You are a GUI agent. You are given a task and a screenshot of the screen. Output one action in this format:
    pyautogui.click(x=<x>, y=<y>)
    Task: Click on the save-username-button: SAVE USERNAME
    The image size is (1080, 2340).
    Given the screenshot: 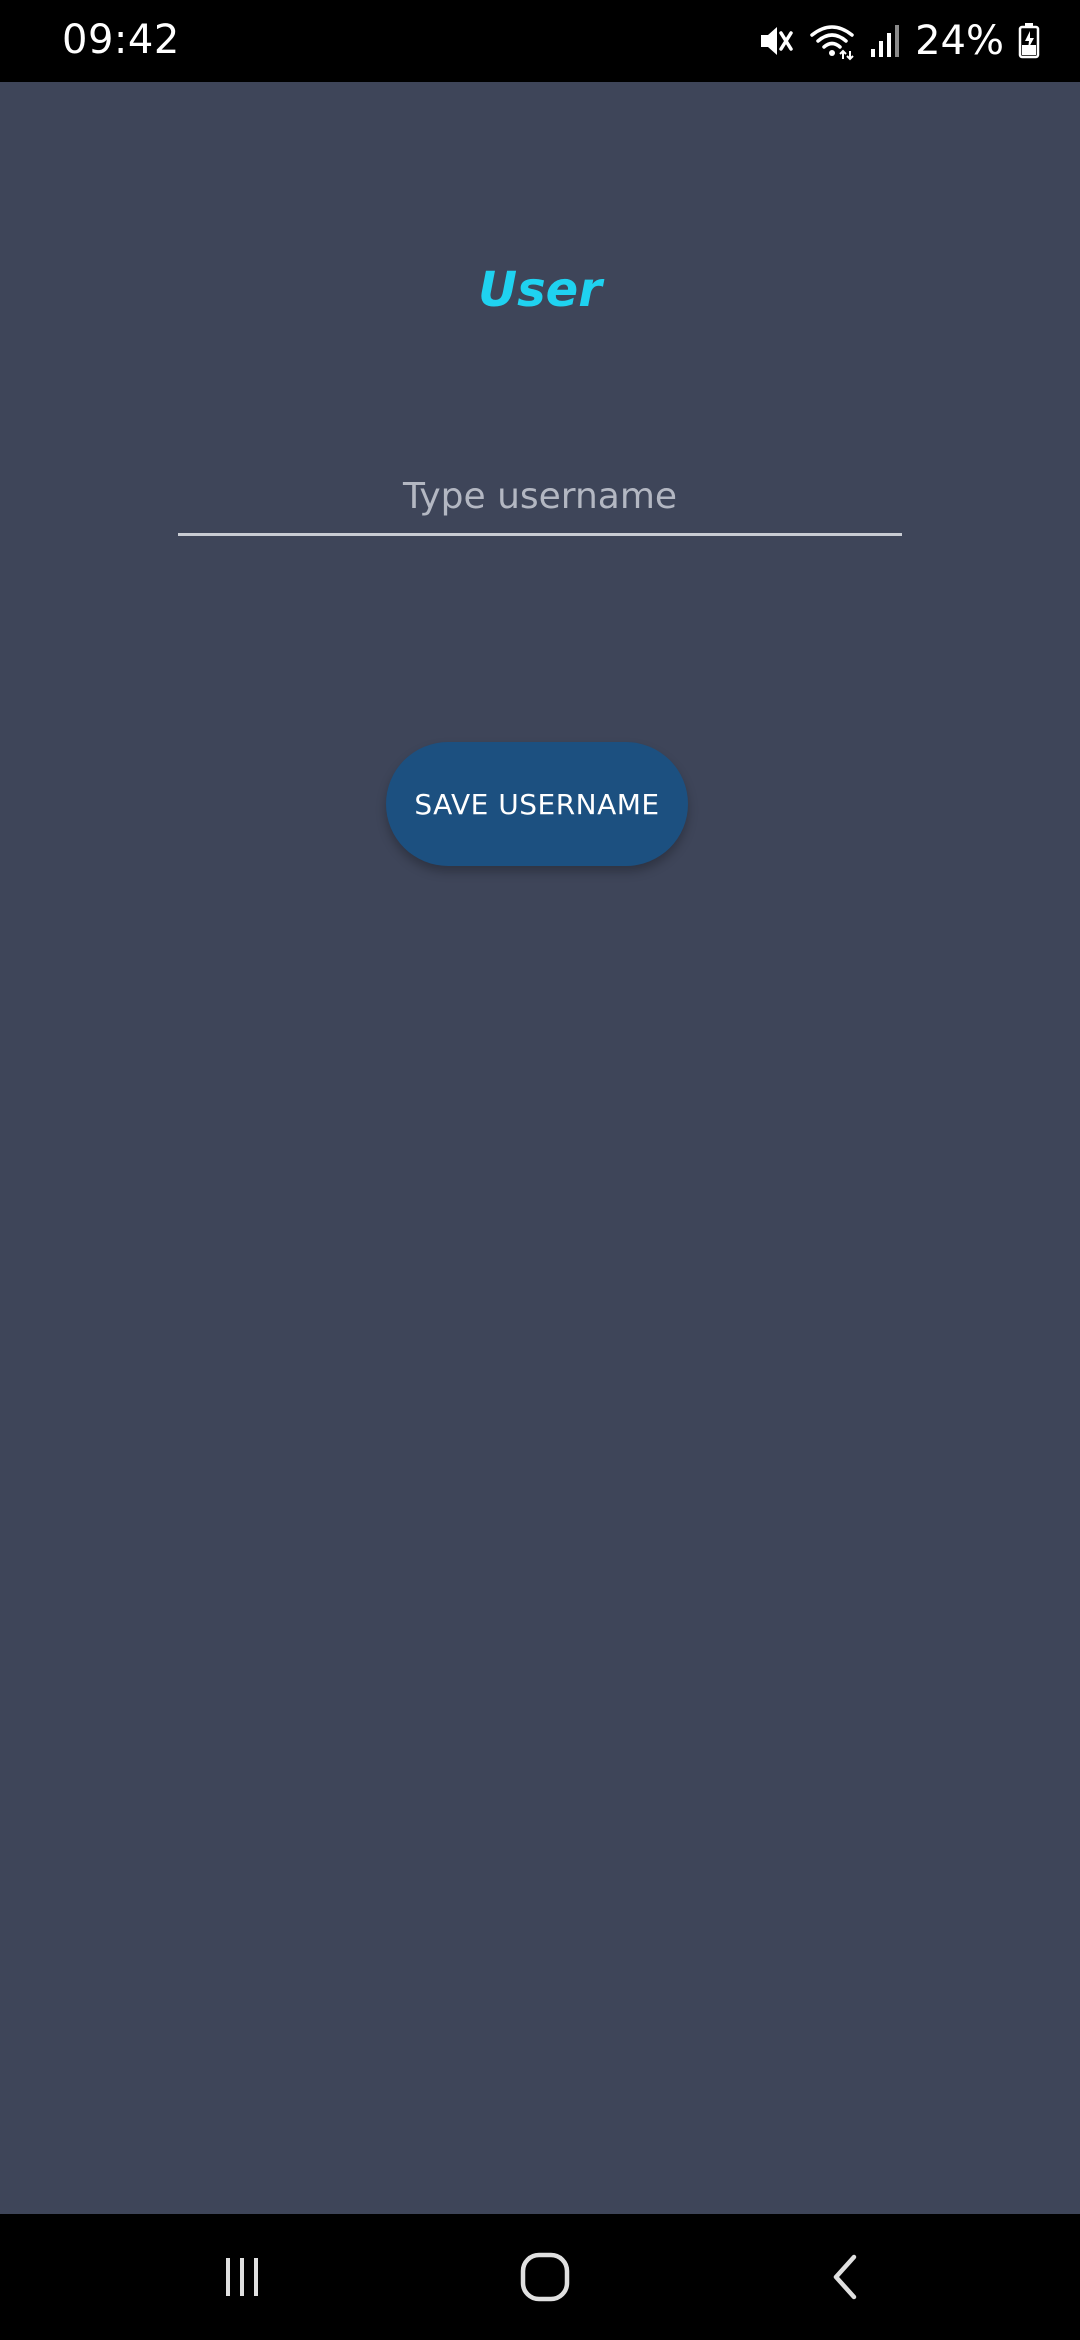 What is the action you would take?
    pyautogui.click(x=537, y=804)
    